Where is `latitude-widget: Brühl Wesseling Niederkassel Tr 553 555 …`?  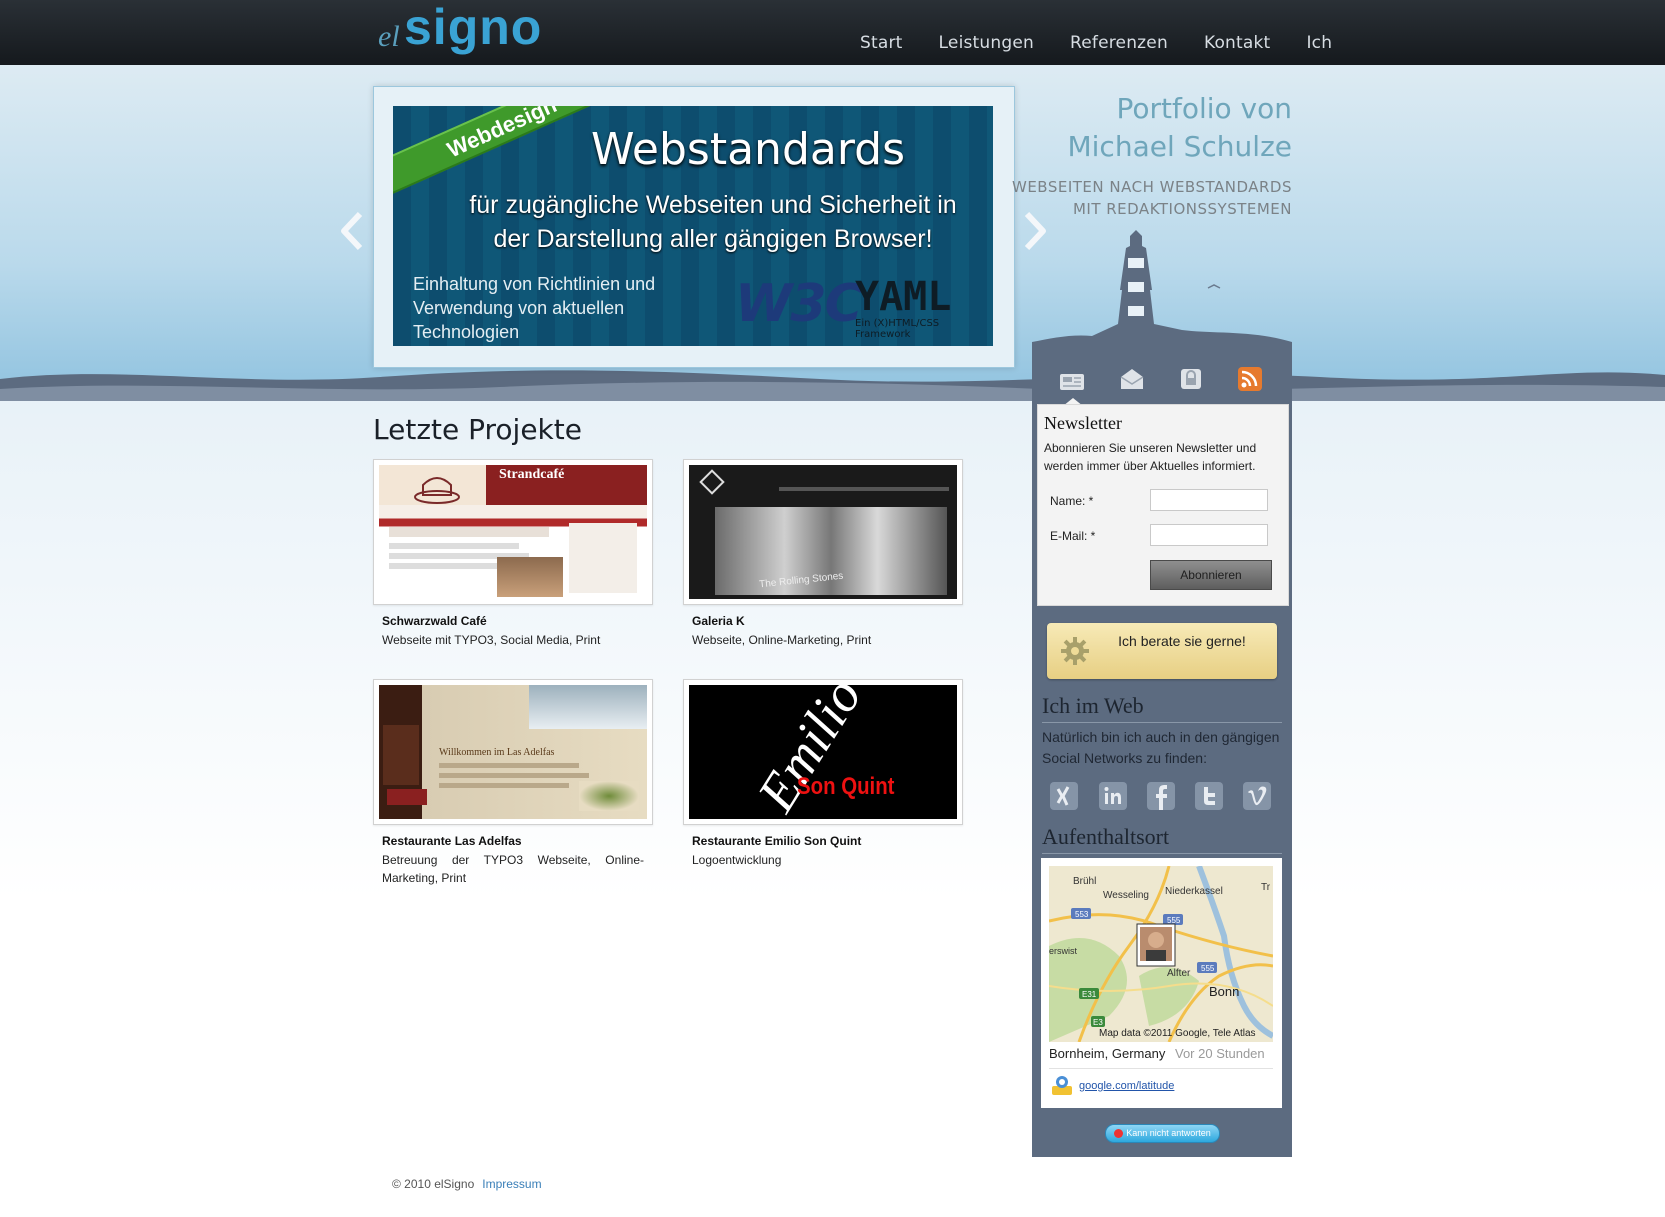
latitude-widget: Brühl Wesseling Niederkassel Tr 553 555 … is located at coordinates (1161, 983).